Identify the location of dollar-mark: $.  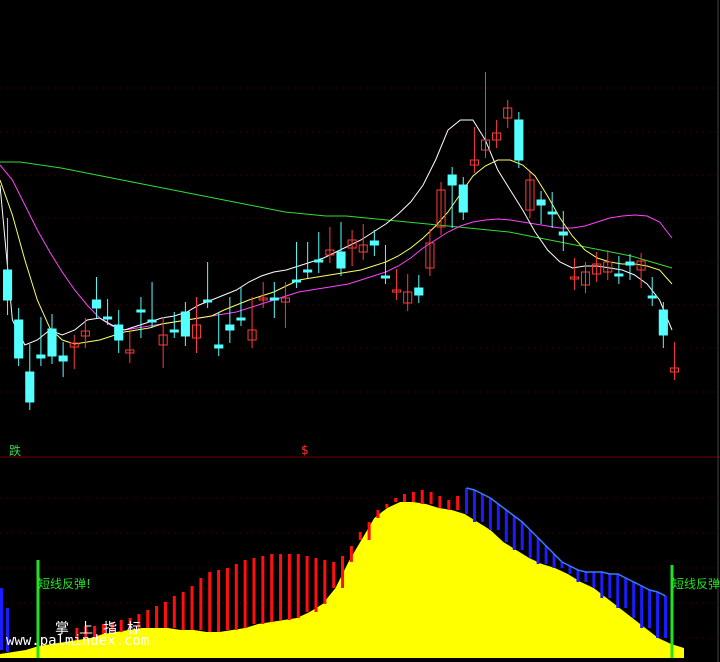
(305, 450).